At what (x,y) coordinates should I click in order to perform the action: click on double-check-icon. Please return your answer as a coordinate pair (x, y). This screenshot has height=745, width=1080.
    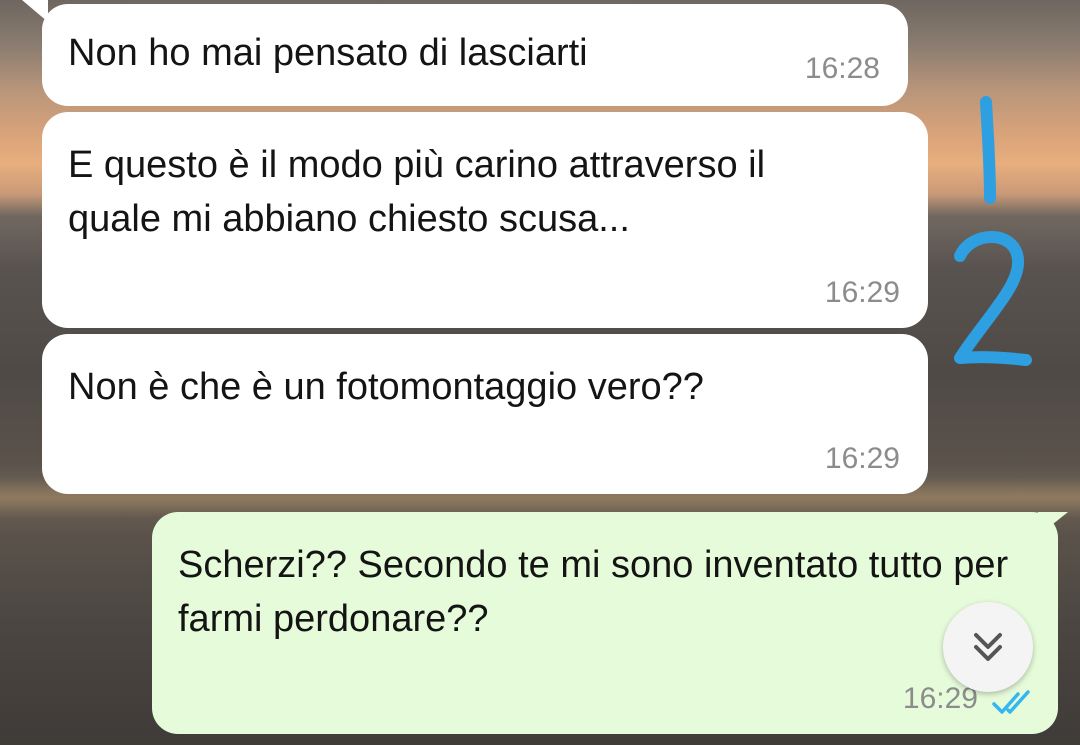
    Looking at the image, I should click on (1011, 702).